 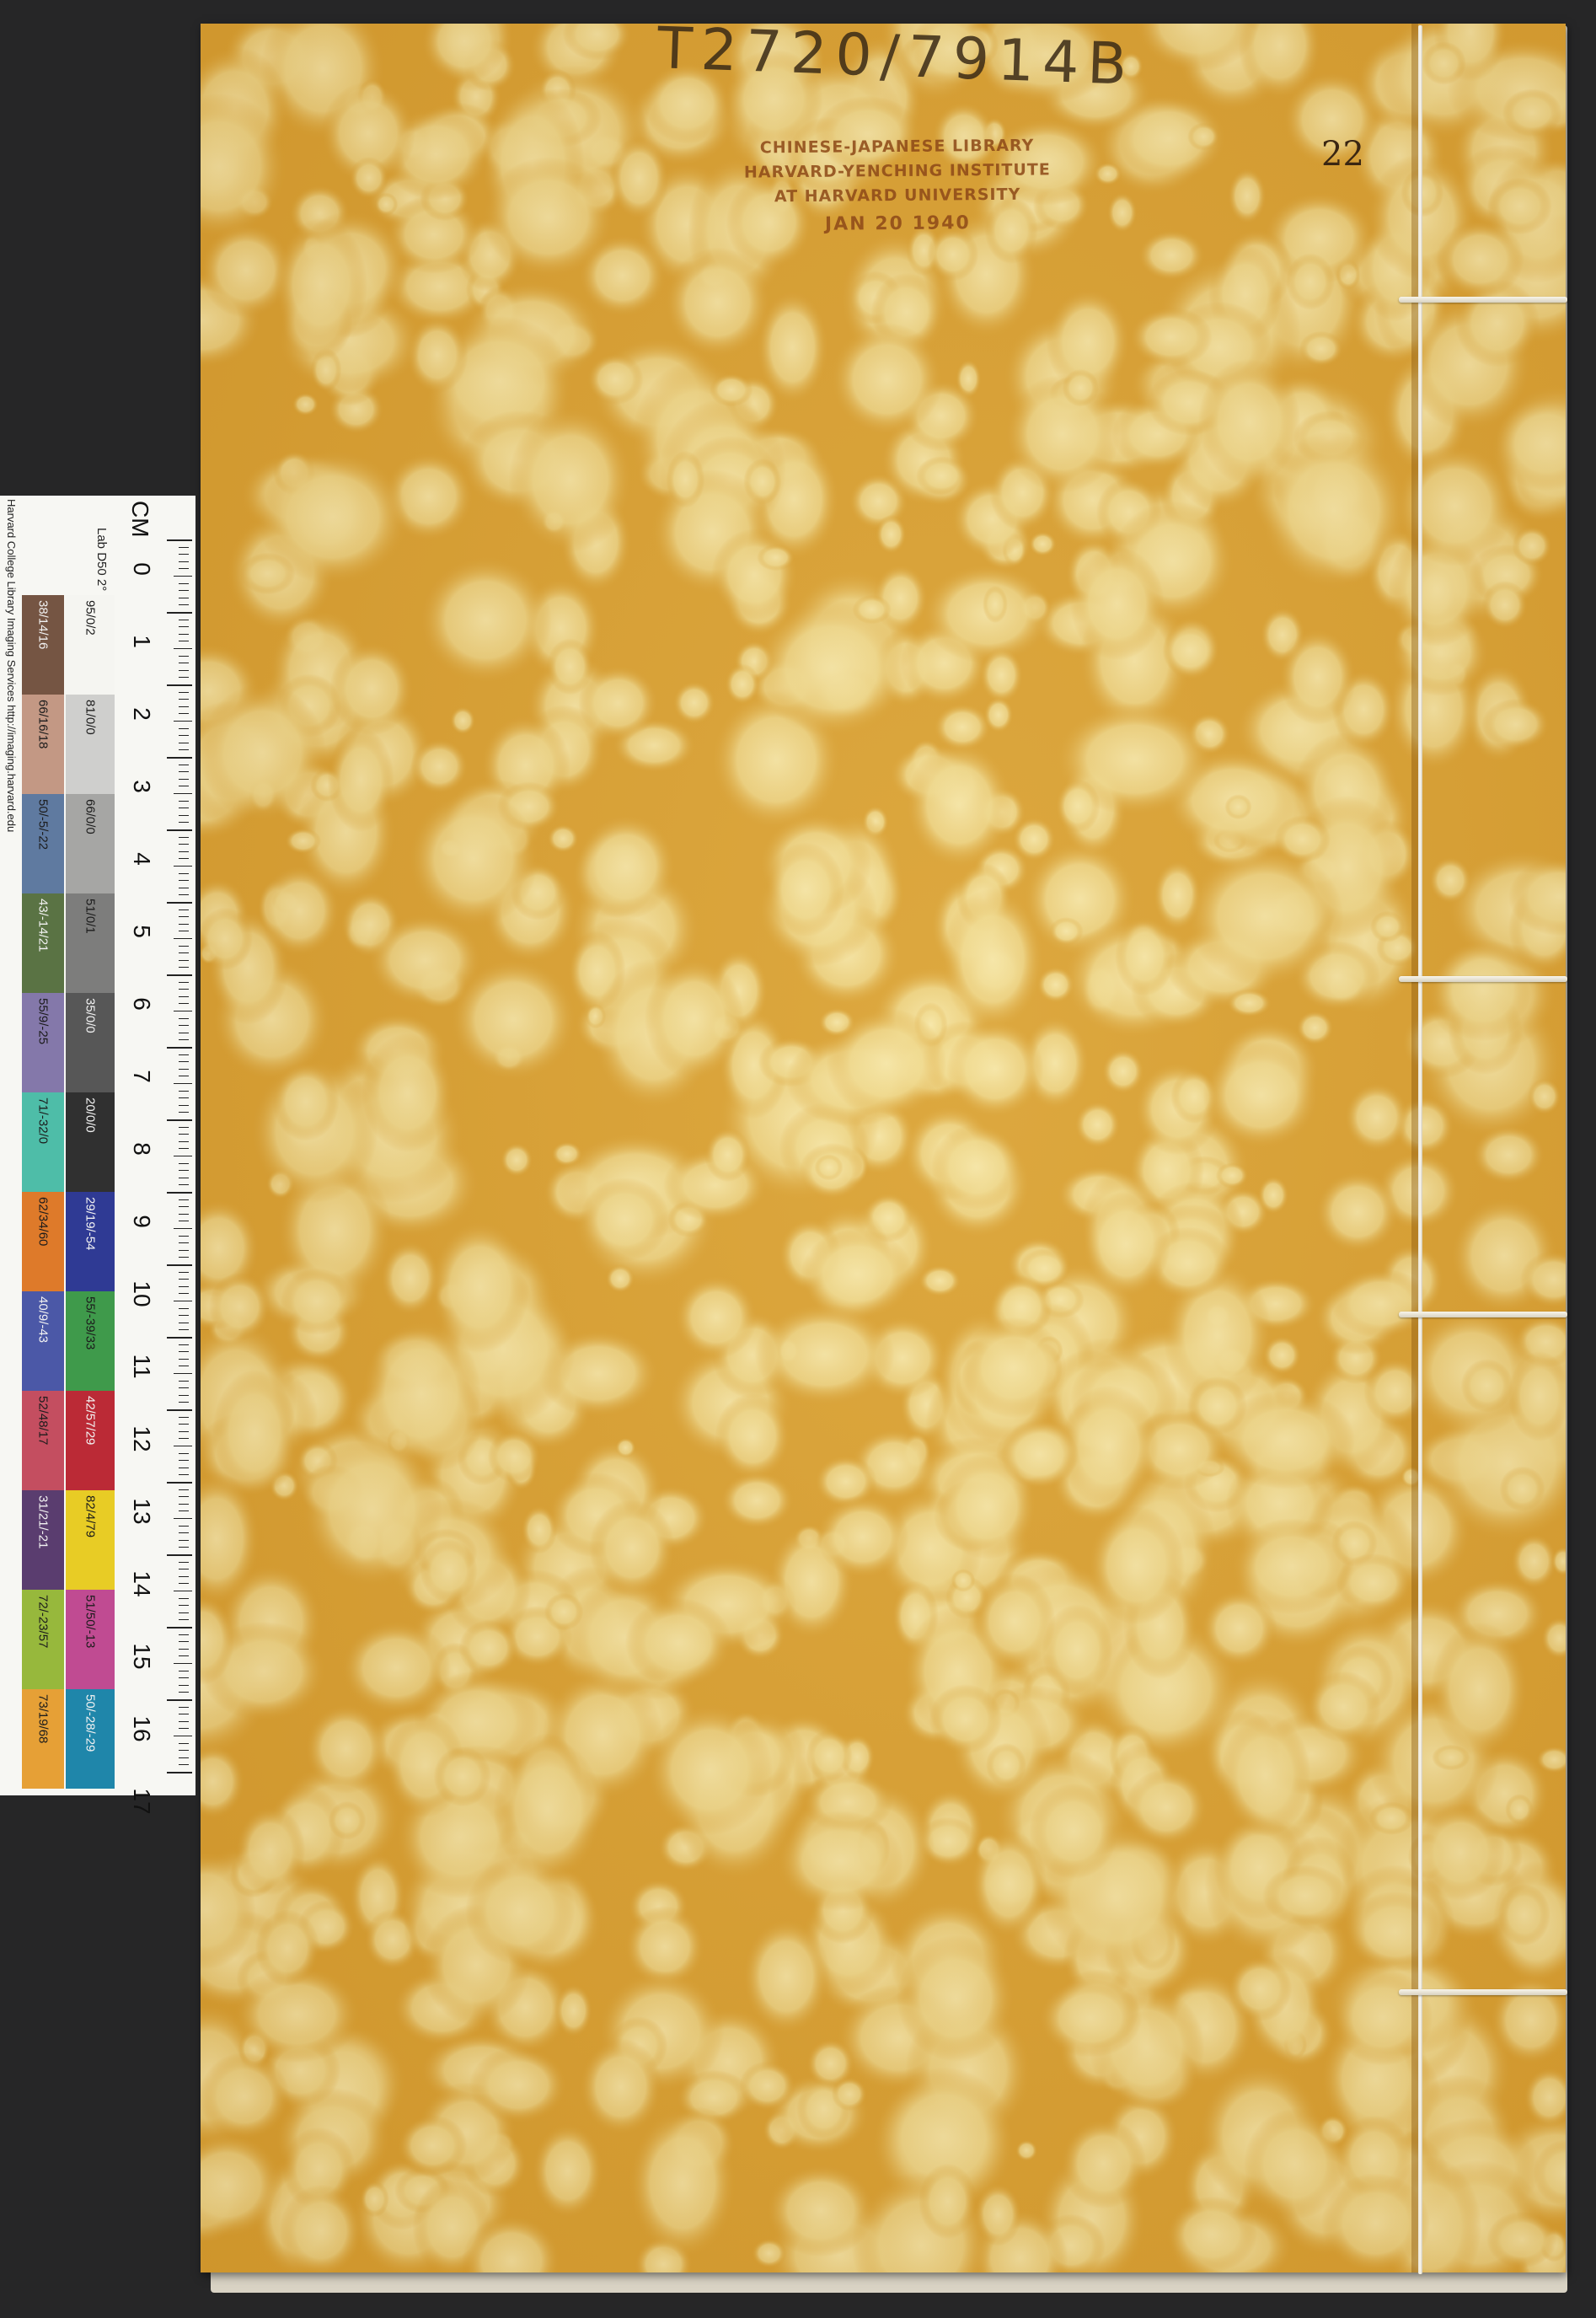 What do you see at coordinates (897, 147) in the screenshot?
I see `stamp-line: CHINESE-JAPANESE LIBRARY` at bounding box center [897, 147].